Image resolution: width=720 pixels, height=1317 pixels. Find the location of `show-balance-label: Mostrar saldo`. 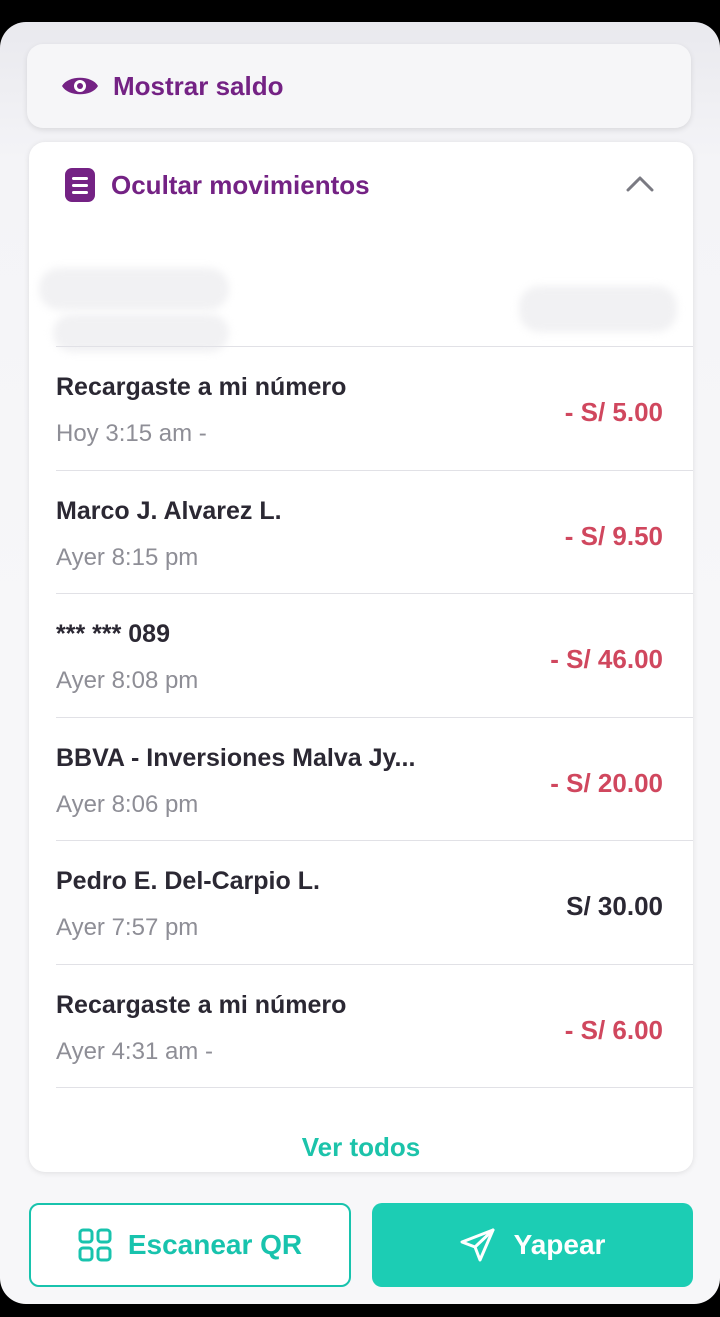

show-balance-label: Mostrar saldo is located at coordinates (198, 85).